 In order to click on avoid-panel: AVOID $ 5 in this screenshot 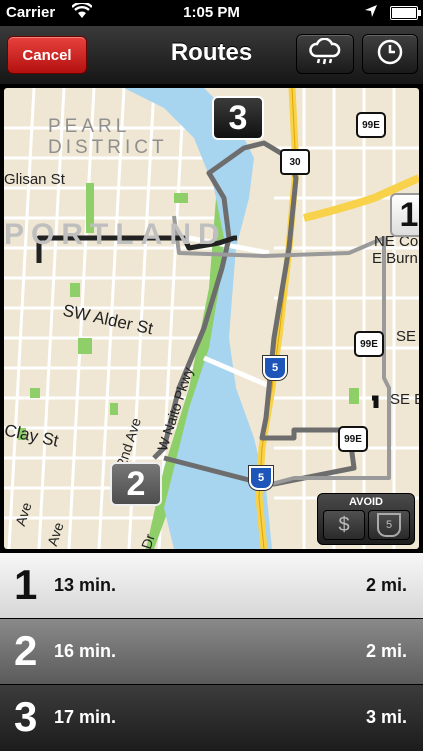, I will do `click(366, 519)`.